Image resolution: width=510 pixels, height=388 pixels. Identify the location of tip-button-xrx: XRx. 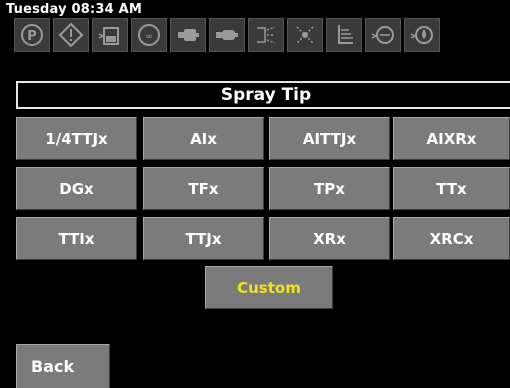
(329, 238).